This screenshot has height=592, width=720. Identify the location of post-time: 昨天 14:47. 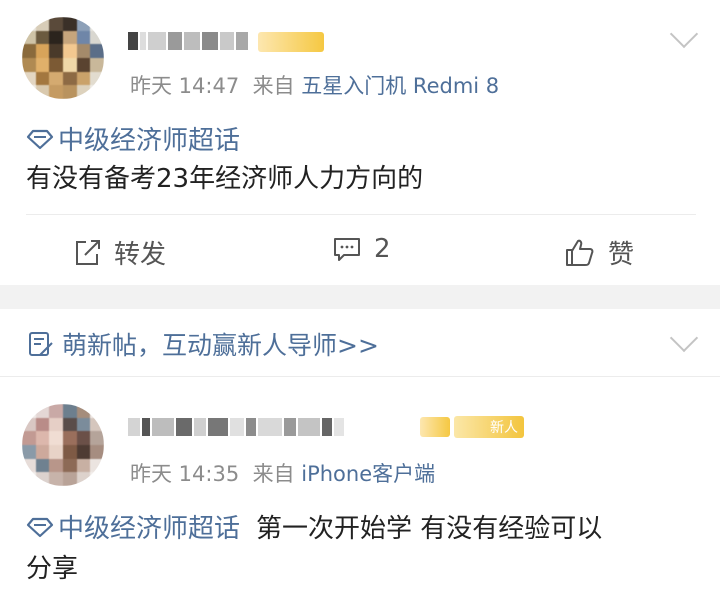
(185, 86).